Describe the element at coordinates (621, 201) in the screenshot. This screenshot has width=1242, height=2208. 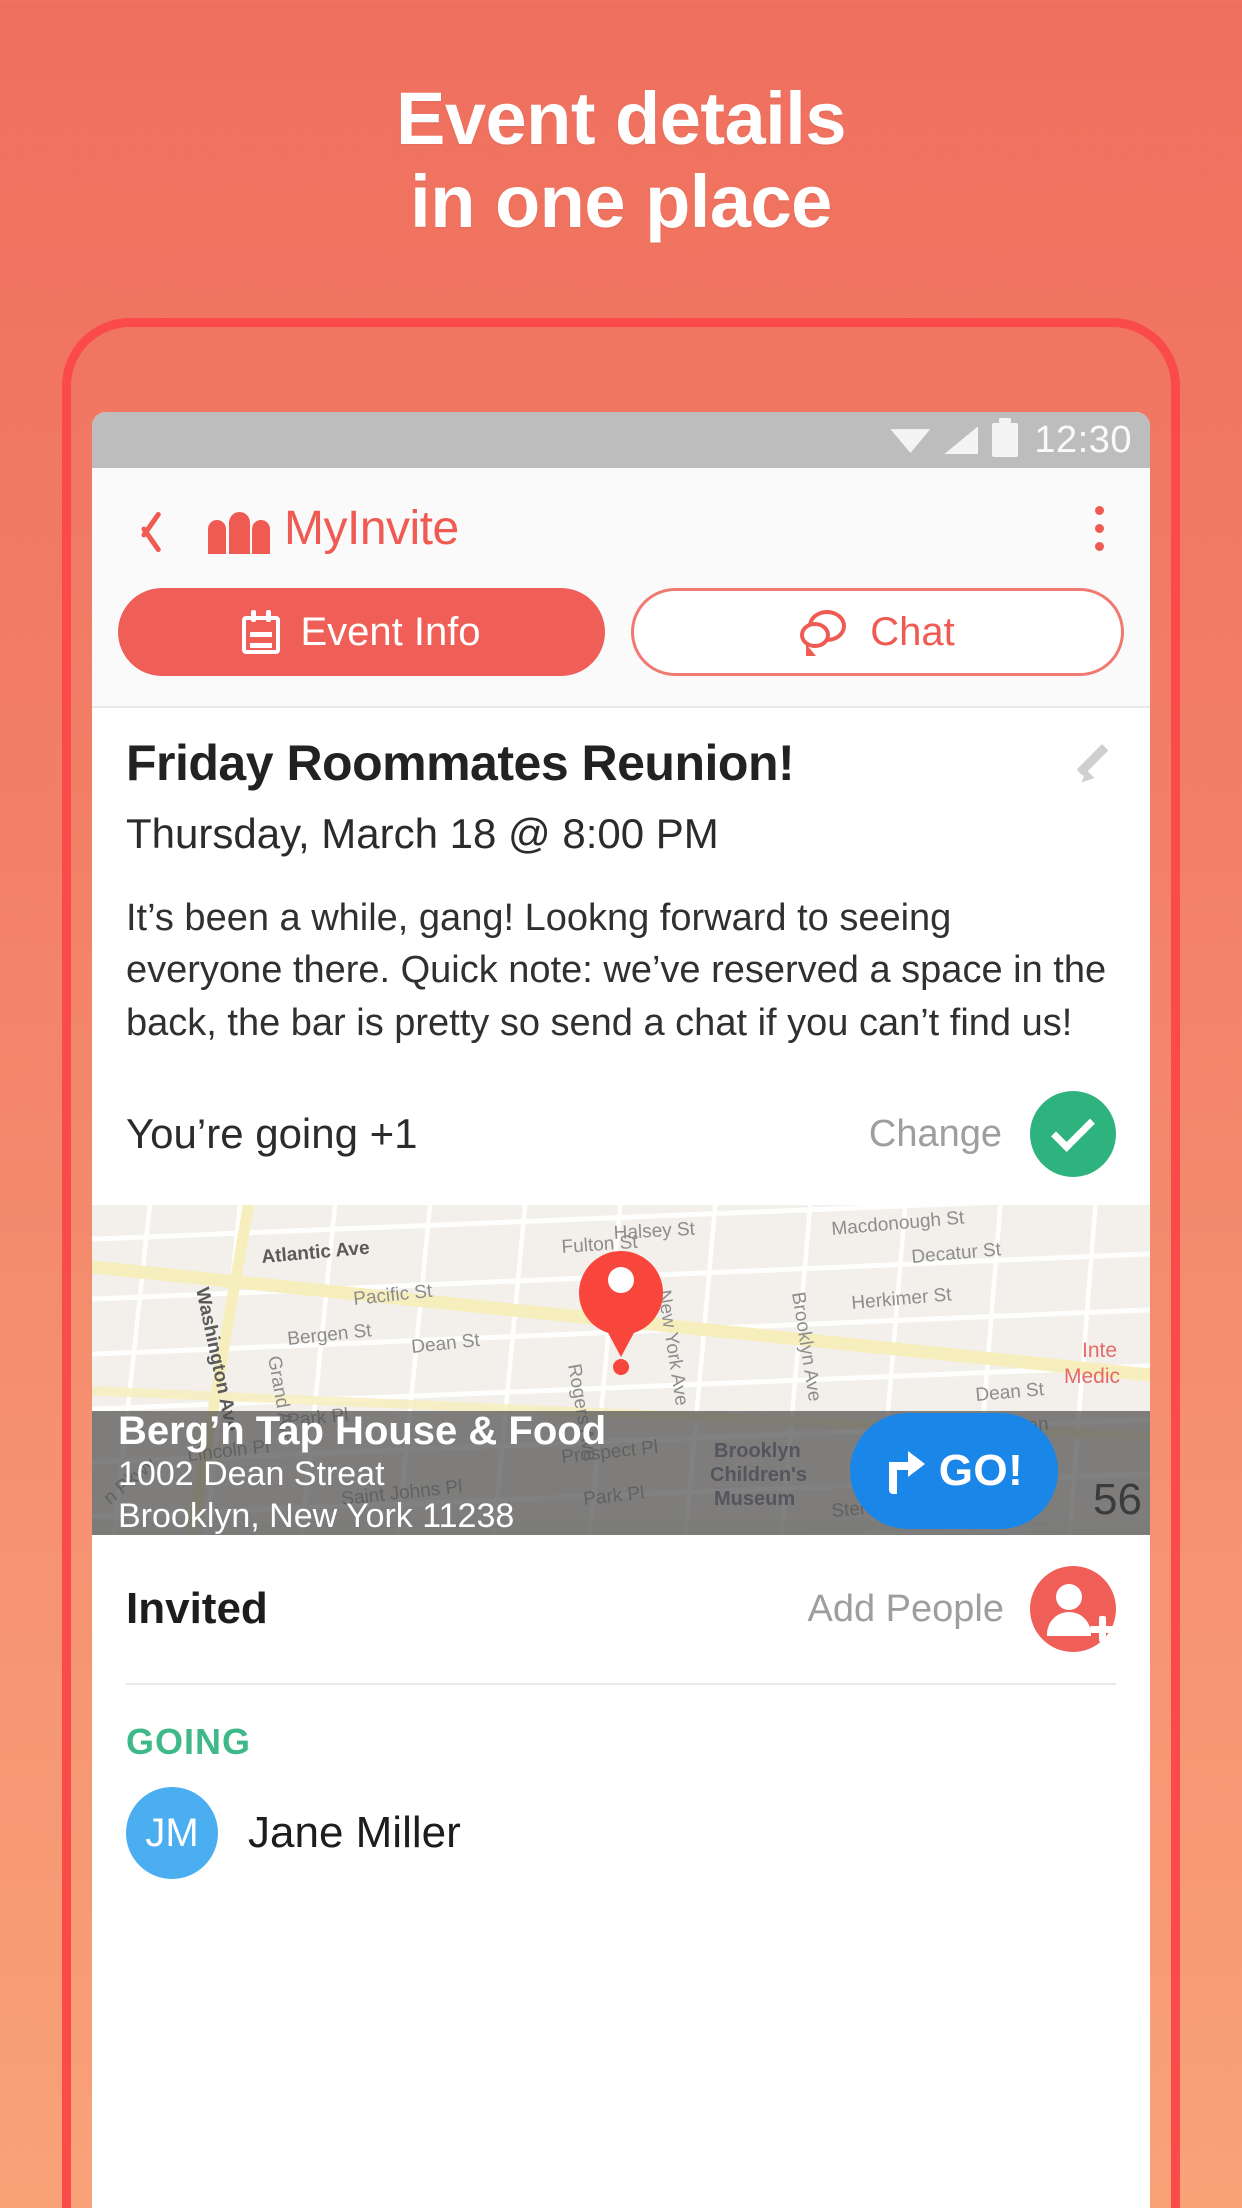
I see `headline-line-2: in one place` at that location.